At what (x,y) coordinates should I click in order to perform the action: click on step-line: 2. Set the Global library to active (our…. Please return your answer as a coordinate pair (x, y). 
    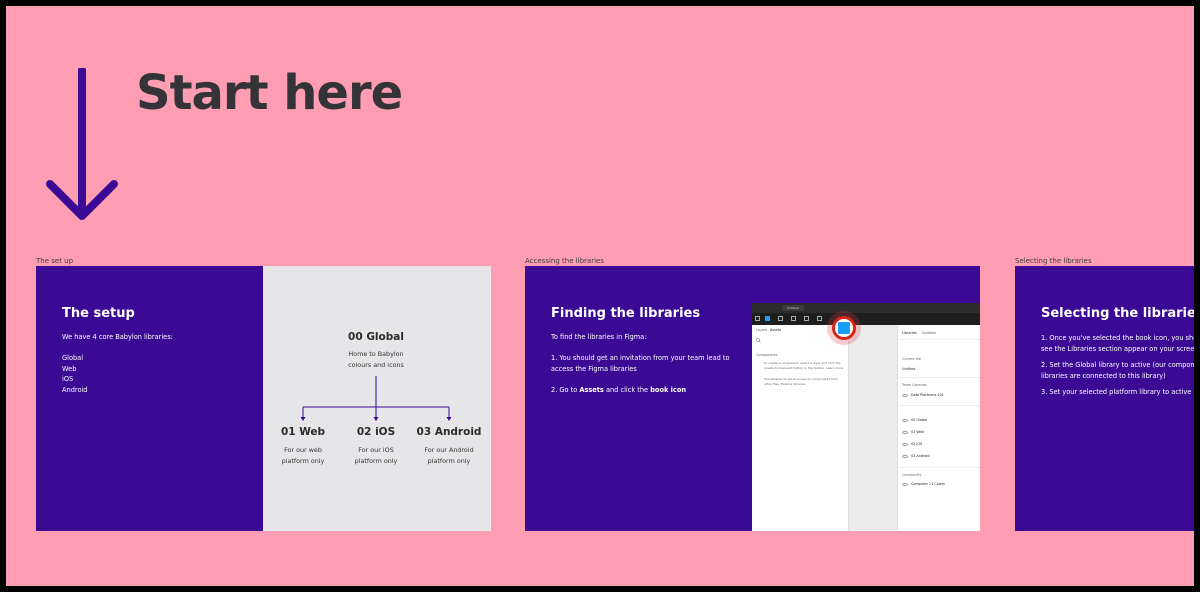
    Looking at the image, I should click on (1117, 365).